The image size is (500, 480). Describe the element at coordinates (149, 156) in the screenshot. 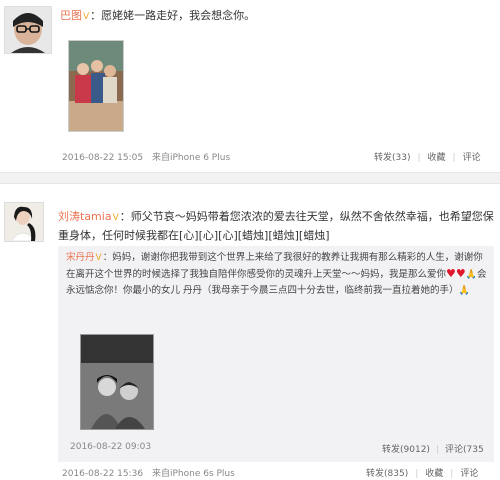

I see `post-meta: 2016-08-22 15:05 来自iPhone 6 Plus` at that location.